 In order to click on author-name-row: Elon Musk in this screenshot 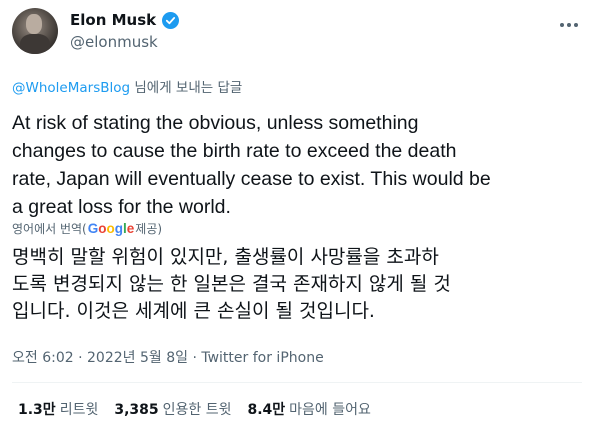, I will do `click(125, 20)`.